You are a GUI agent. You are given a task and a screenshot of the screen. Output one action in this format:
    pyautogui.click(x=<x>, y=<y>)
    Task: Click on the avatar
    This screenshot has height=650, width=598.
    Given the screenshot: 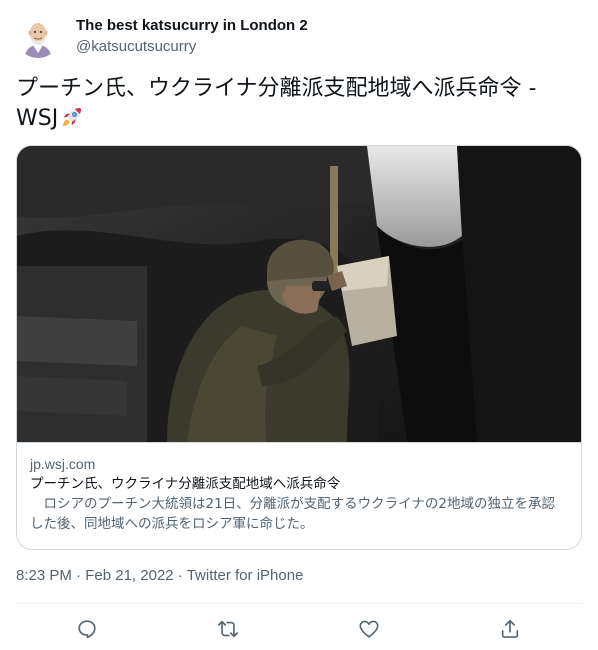 What is the action you would take?
    pyautogui.click(x=38, y=36)
    